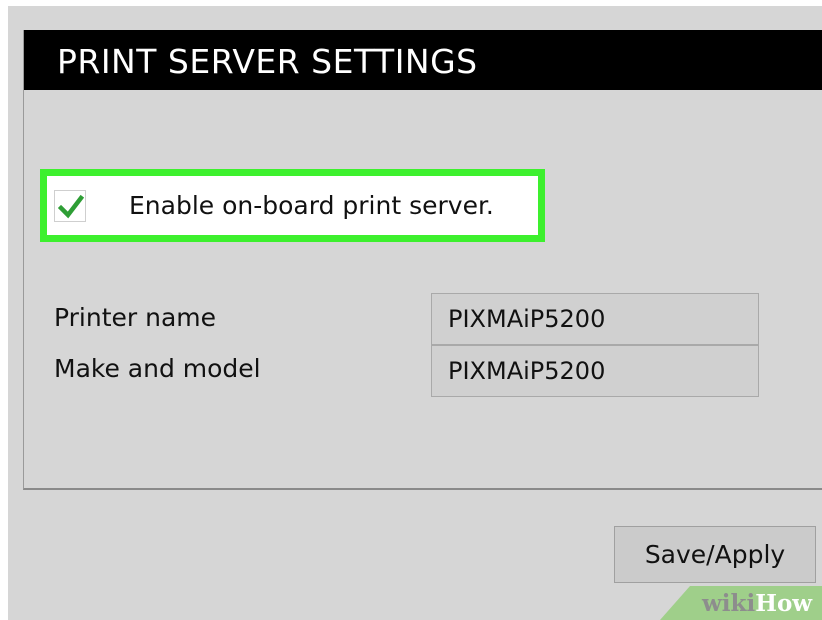 The width and height of the screenshot is (822, 620). I want to click on watermark-text: wikiHow, so click(757, 603).